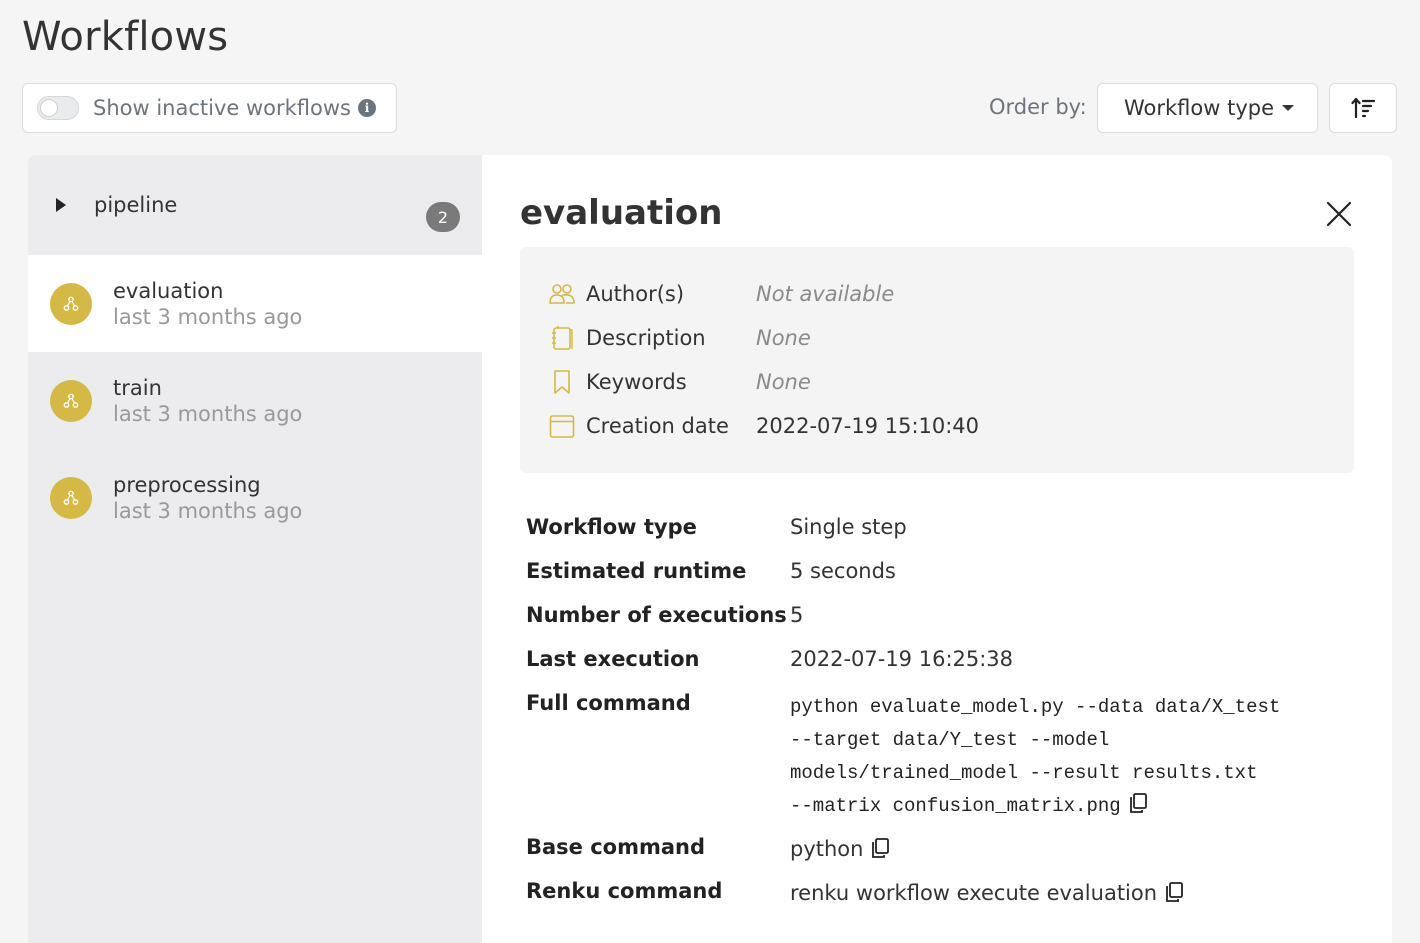 The height and width of the screenshot is (943, 1420). What do you see at coordinates (636, 571) in the screenshot?
I see `runtime-label: Estimated runtime` at bounding box center [636, 571].